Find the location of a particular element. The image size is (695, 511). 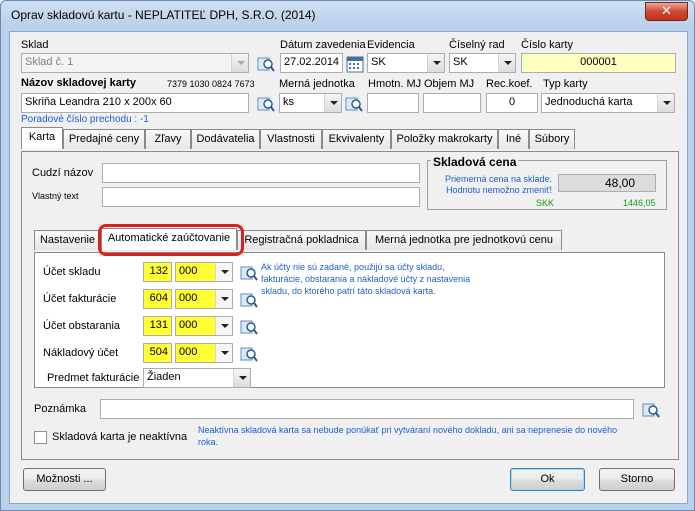

ucet-fakturacie-anal: 000 is located at coordinates (204, 299).